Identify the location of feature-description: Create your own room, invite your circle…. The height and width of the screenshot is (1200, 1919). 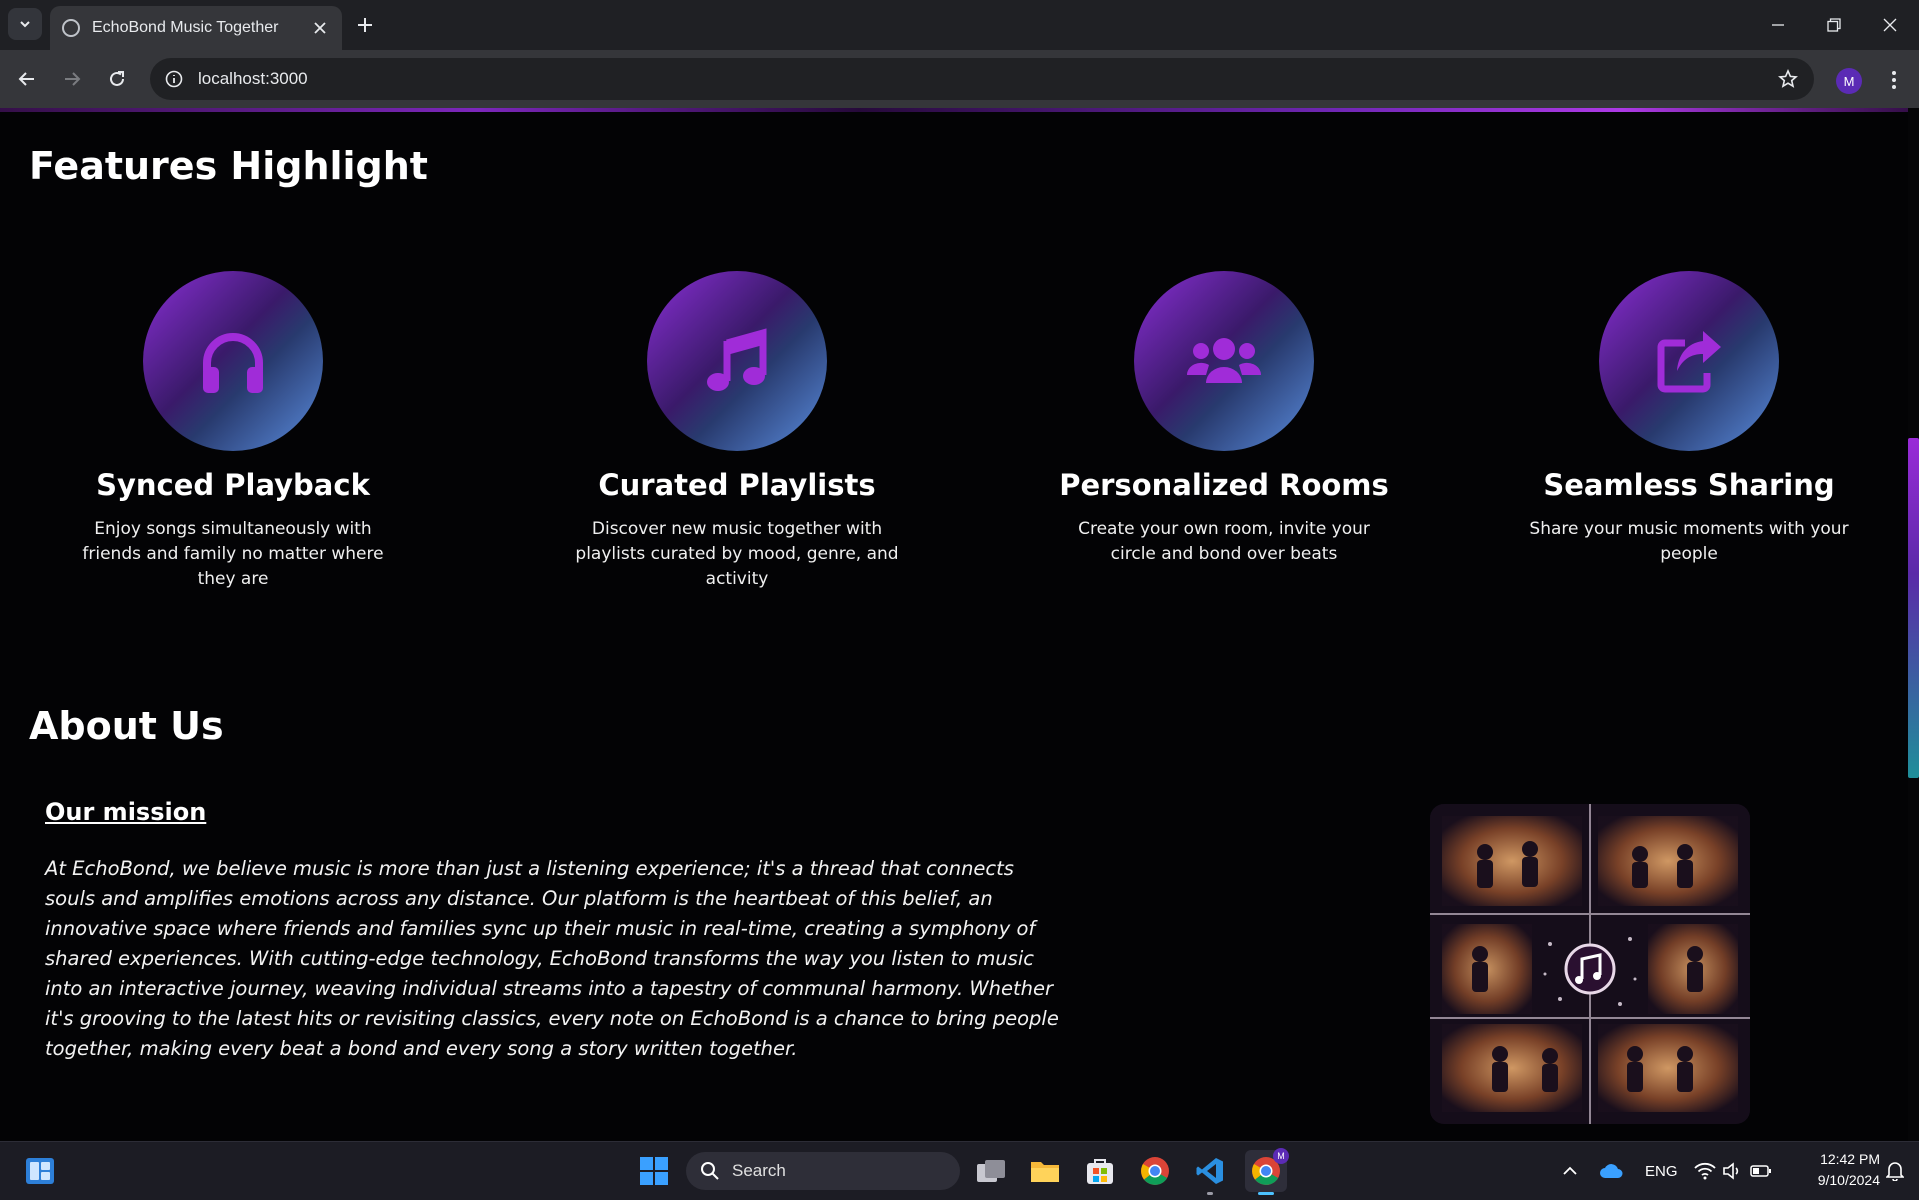
(1224, 541).